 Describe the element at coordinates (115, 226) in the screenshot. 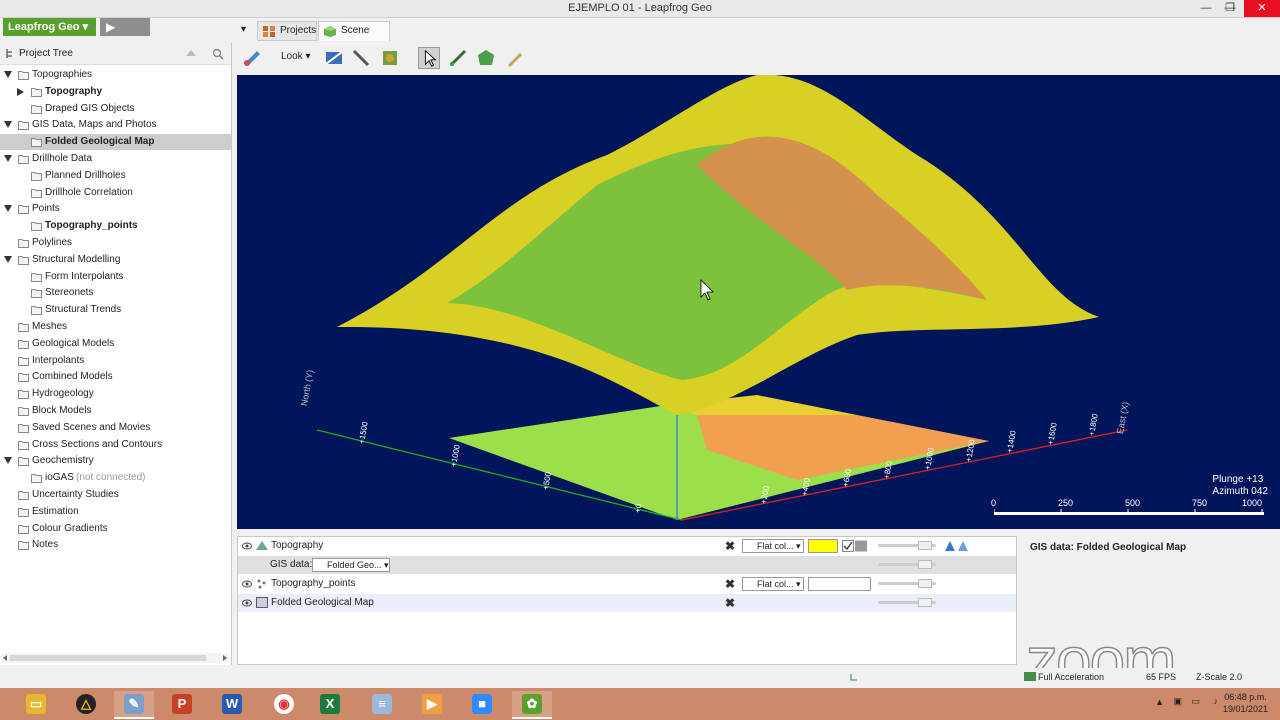

I see `tree-item: Topography_points` at that location.